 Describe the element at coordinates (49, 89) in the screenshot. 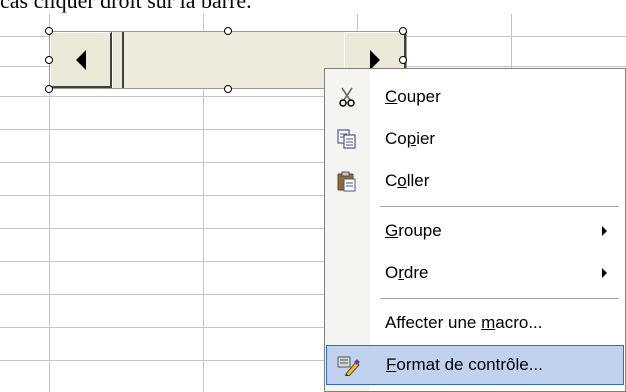

I see `resize-handle-bottom-left` at that location.